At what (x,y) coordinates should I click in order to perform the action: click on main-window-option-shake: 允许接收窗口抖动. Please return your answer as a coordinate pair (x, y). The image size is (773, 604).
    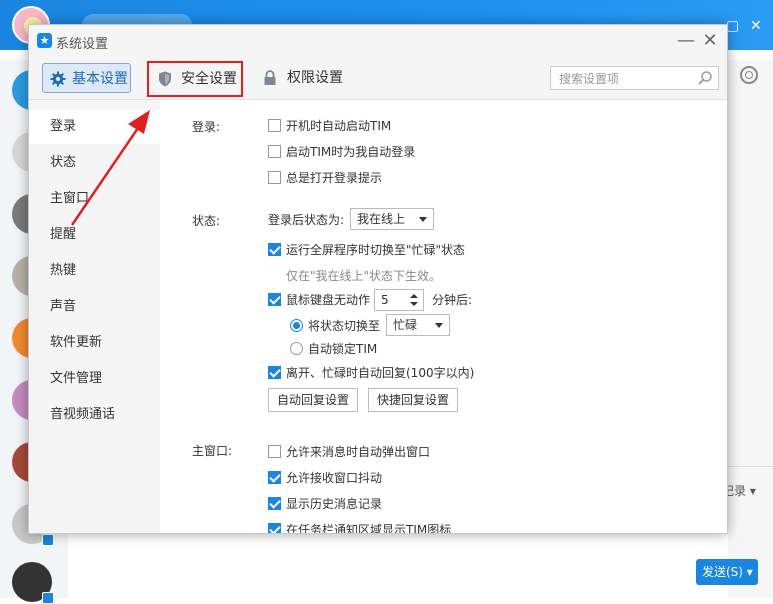
    Looking at the image, I should click on (325, 478).